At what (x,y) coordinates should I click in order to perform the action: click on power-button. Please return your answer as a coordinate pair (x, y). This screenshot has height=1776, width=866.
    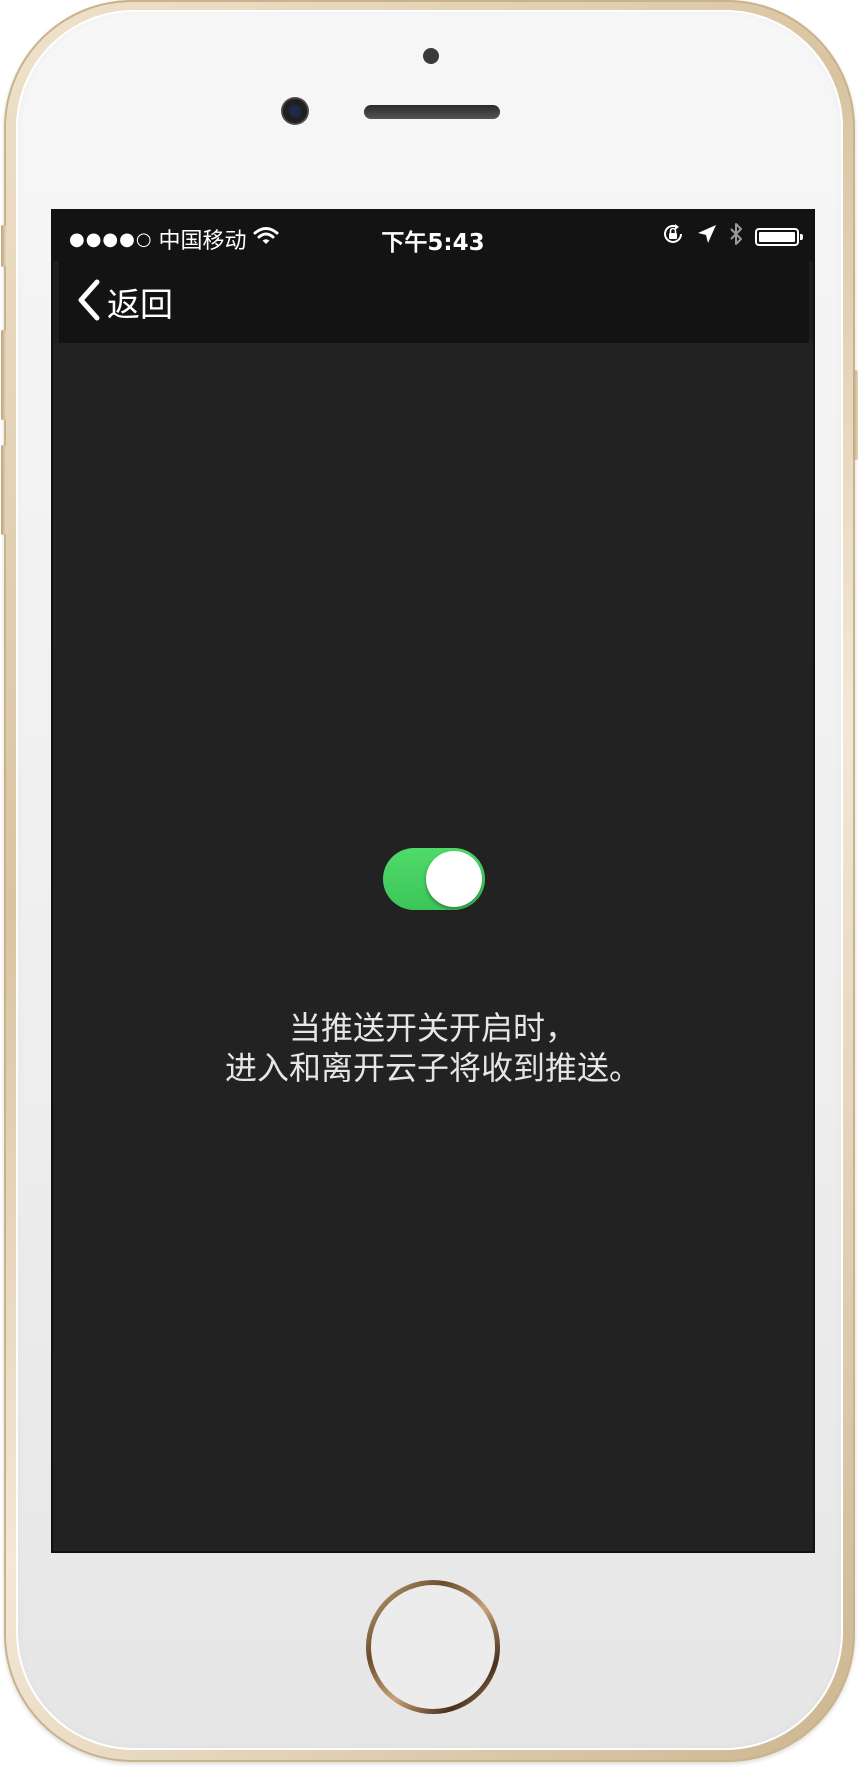
    Looking at the image, I should click on (855, 415).